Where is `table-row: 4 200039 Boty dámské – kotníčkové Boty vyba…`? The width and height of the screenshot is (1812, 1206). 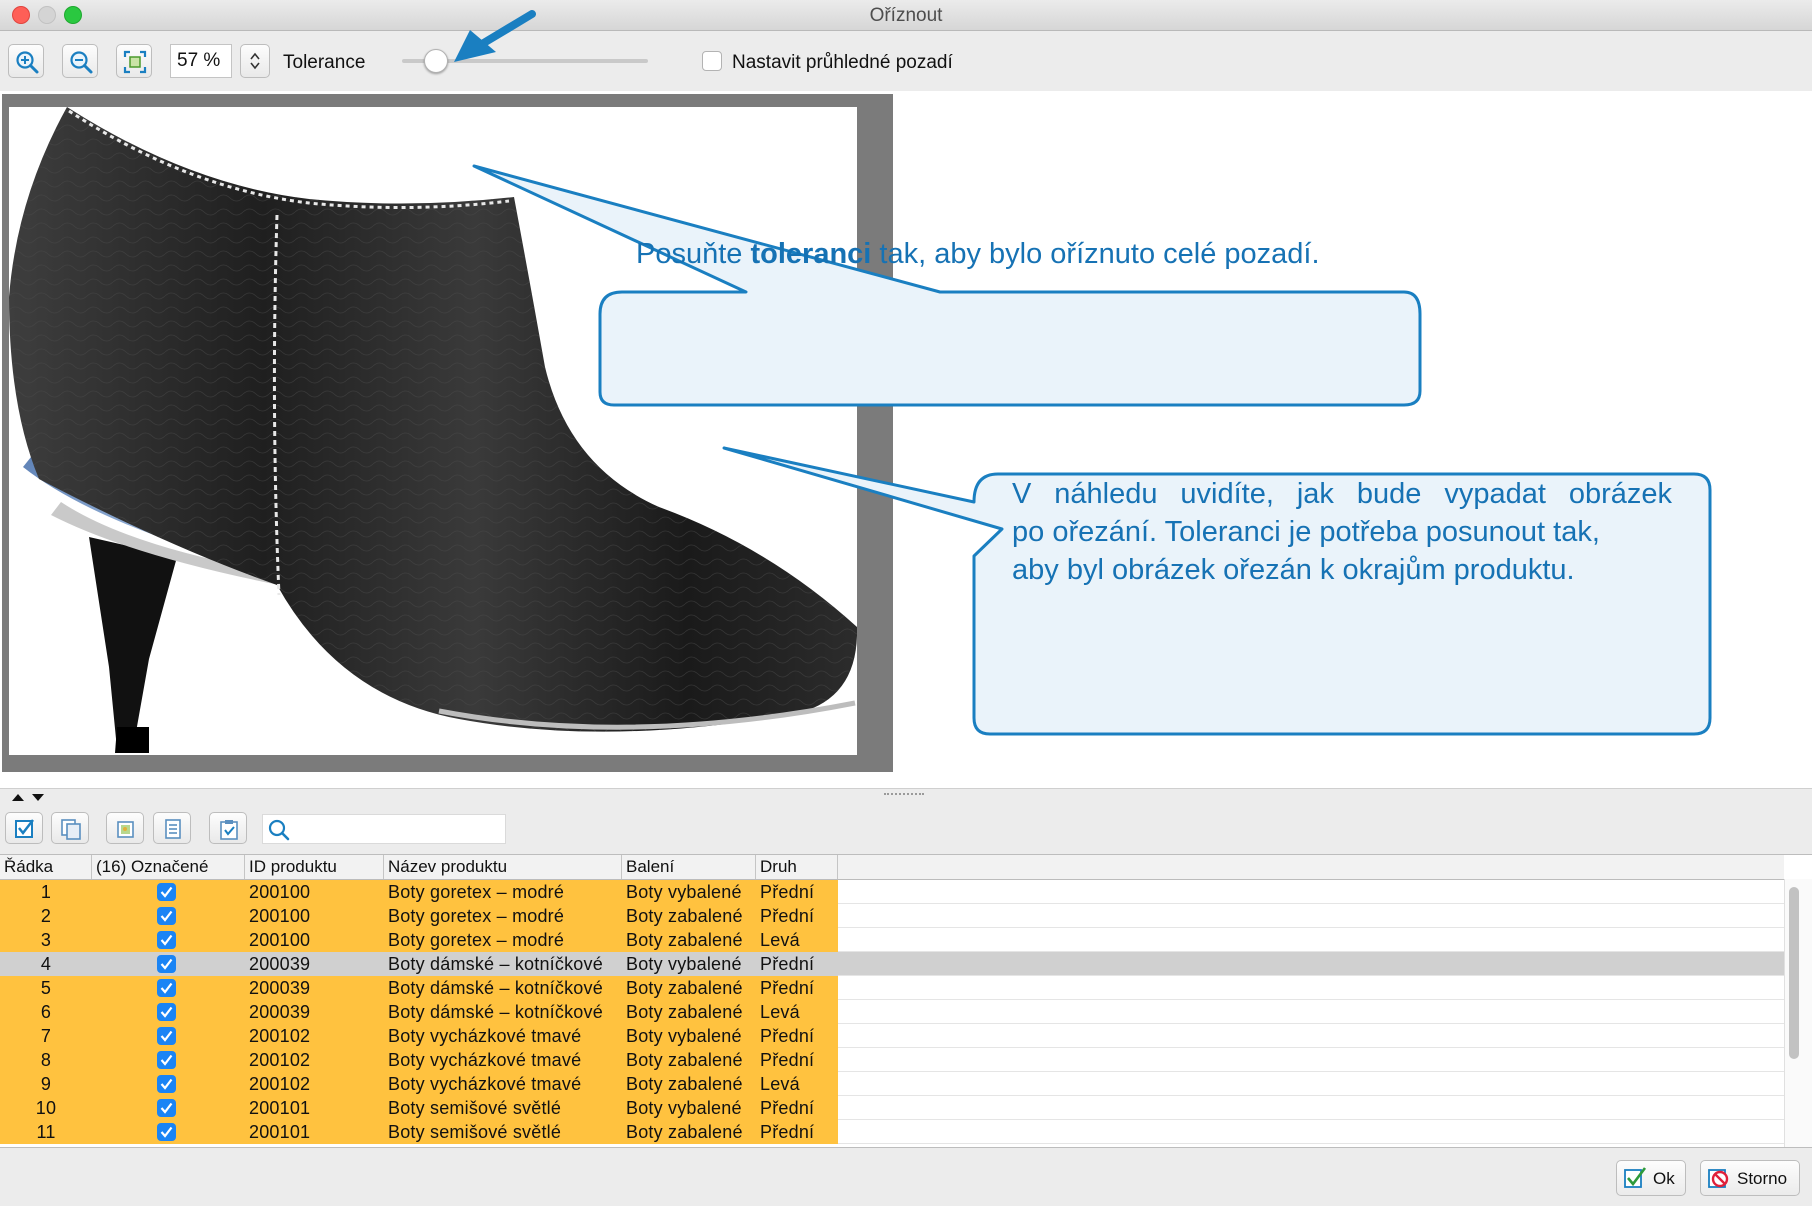
table-row: 4 200039 Boty dámské – kotníčkové Boty vyba… is located at coordinates (892, 964).